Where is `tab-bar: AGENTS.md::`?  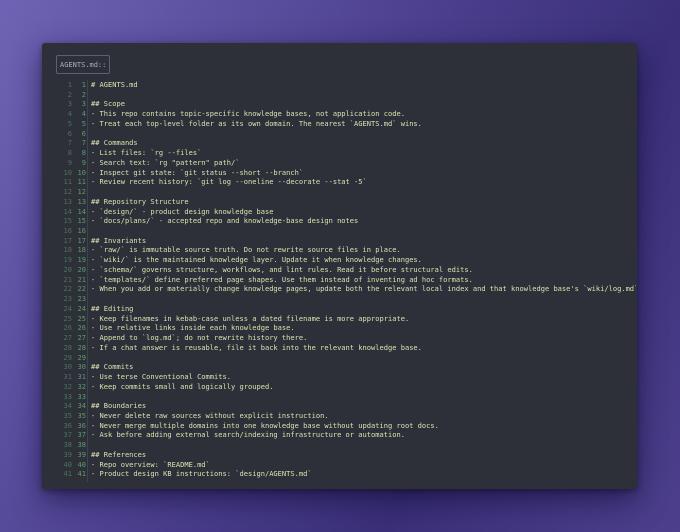
tab-bar: AGENTS.md:: is located at coordinates (339, 60).